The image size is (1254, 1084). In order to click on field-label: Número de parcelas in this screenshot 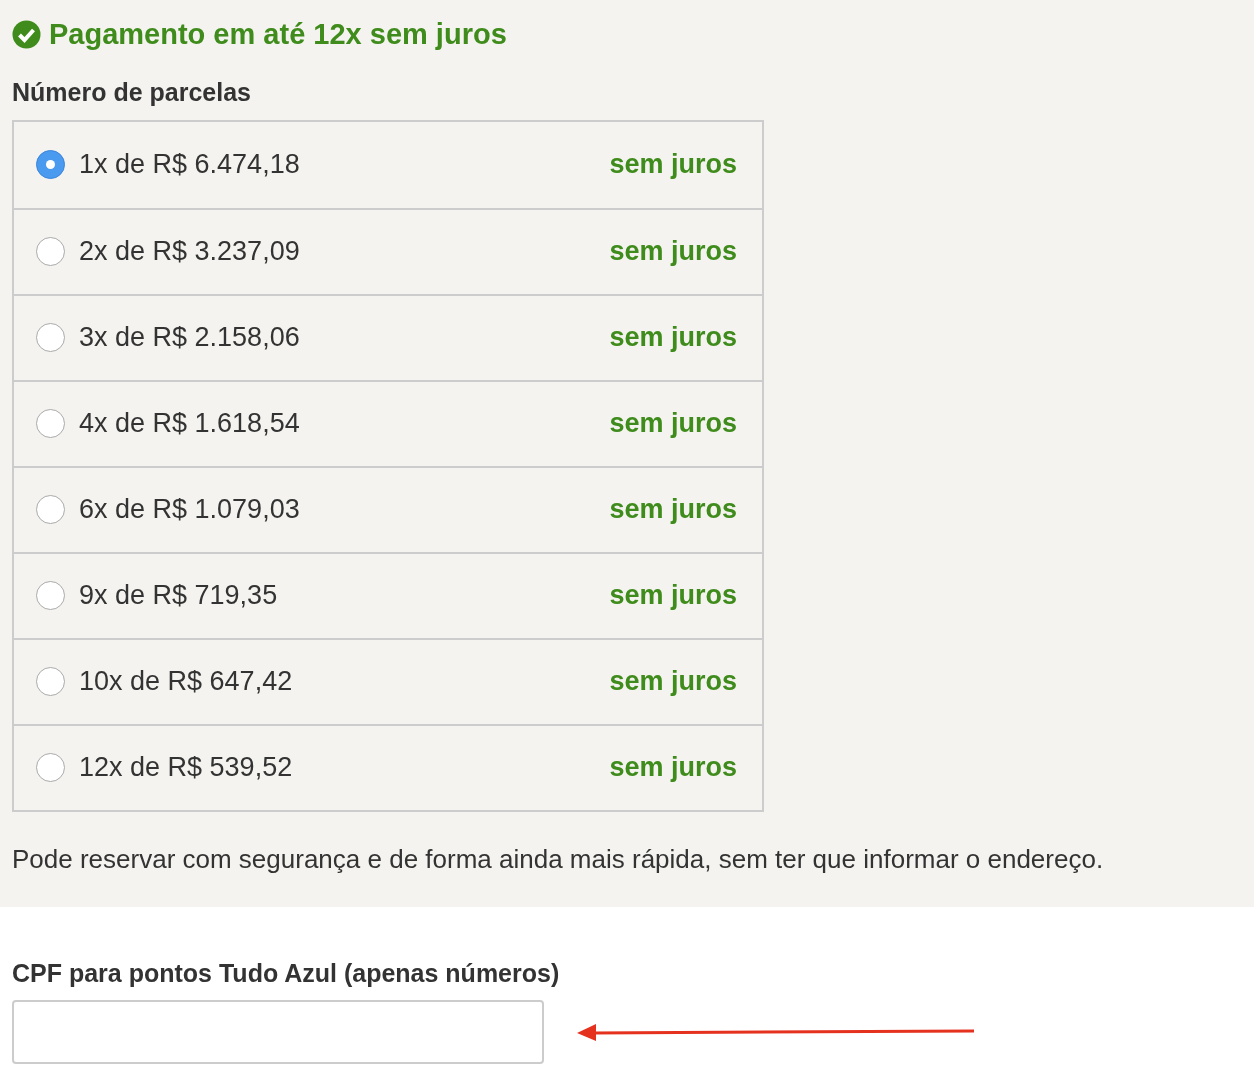, I will do `click(132, 92)`.